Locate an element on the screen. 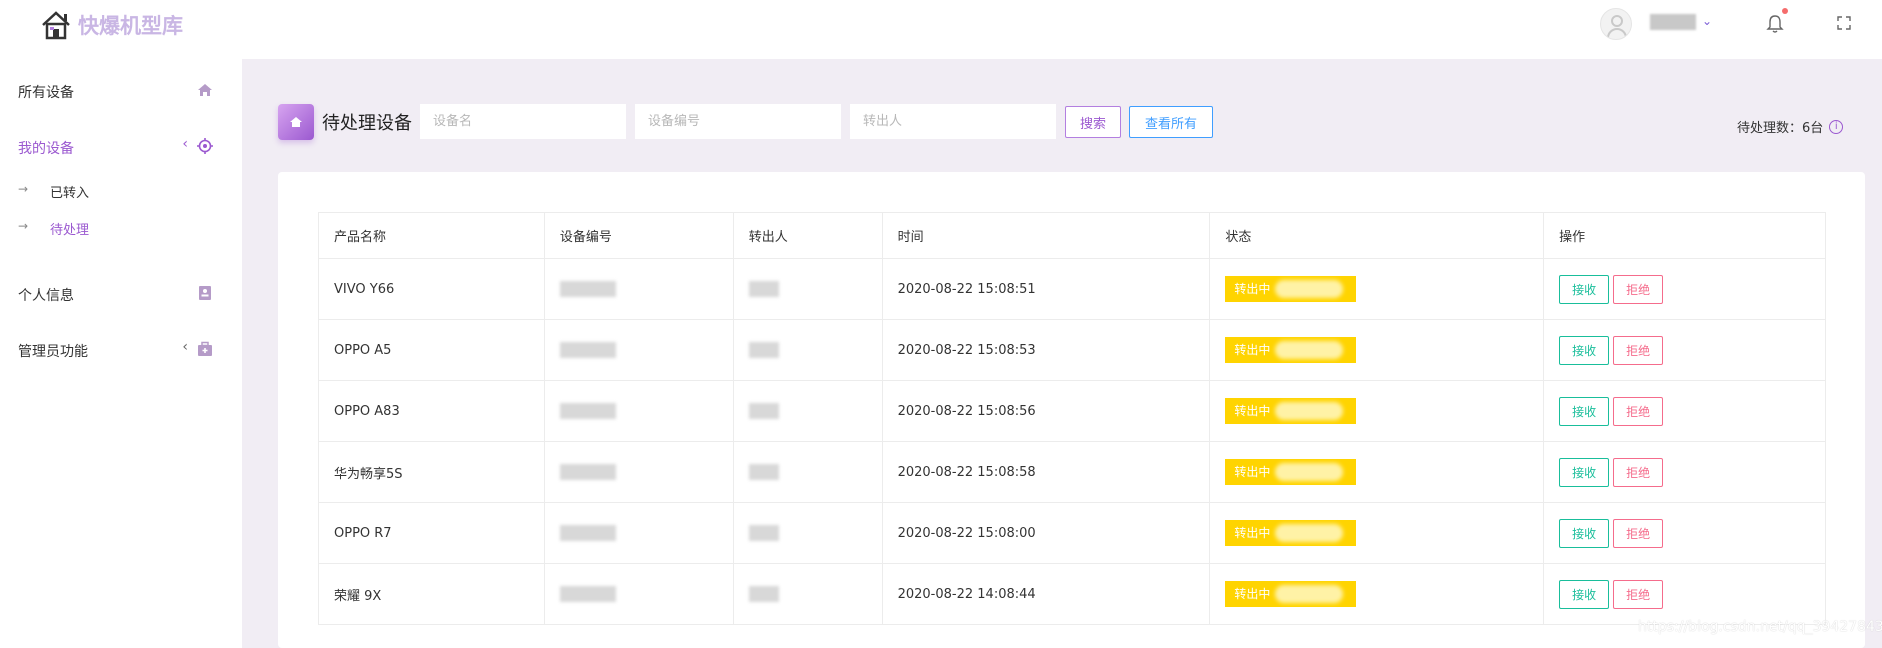  notification-dot is located at coordinates (1785, 11).